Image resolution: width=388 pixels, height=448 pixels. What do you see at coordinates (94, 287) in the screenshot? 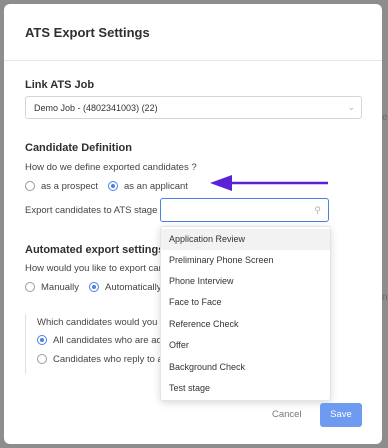
I see `radio-automatically` at bounding box center [94, 287].